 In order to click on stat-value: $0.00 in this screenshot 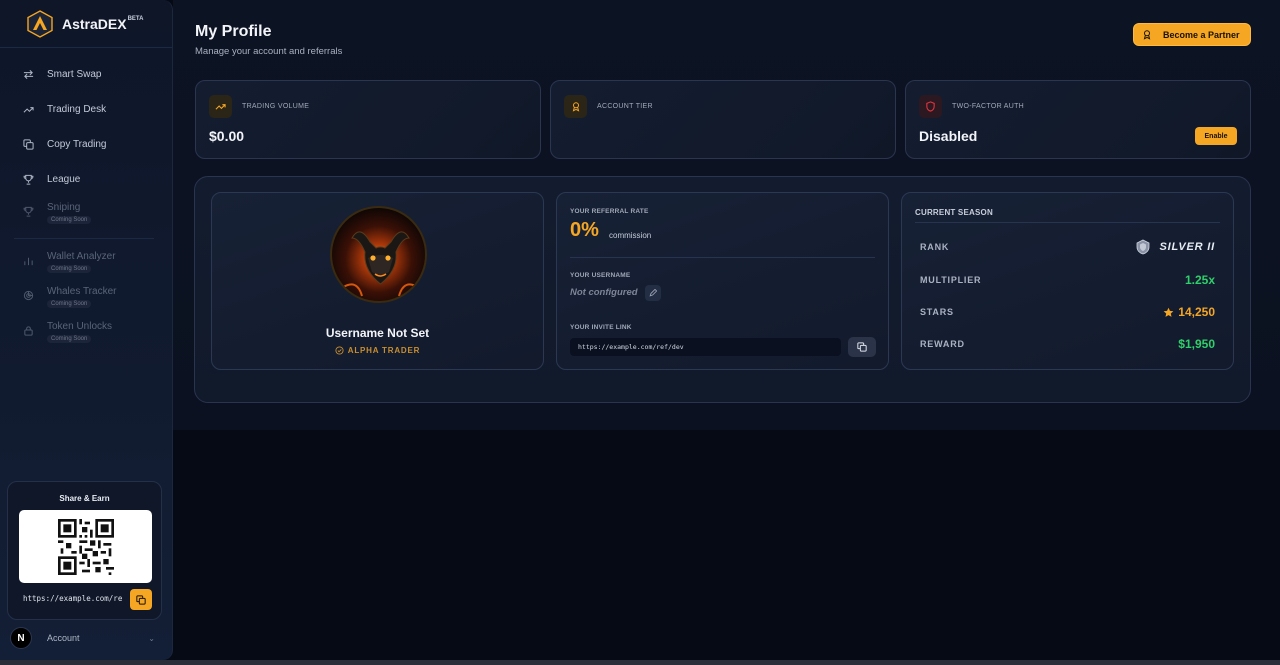, I will do `click(227, 136)`.